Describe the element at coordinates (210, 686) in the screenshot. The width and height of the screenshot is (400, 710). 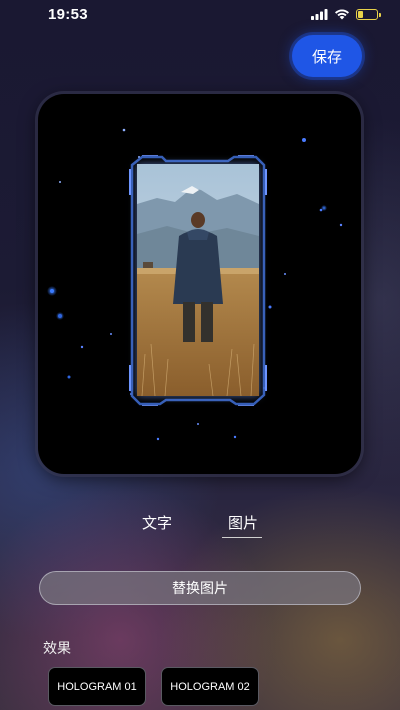
I see `effect-hologram-02: HOLOGRAM 02` at that location.